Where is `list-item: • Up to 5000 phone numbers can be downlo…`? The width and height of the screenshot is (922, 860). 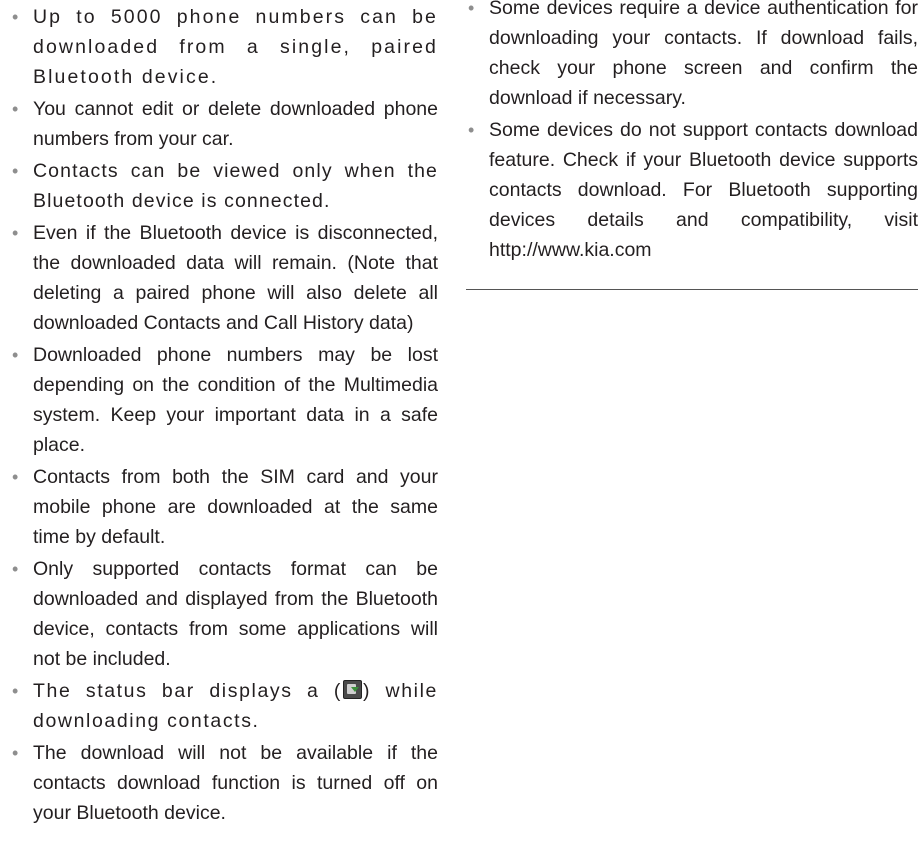
list-item: • Up to 5000 phone numbers can be downlo… is located at coordinates (224, 47).